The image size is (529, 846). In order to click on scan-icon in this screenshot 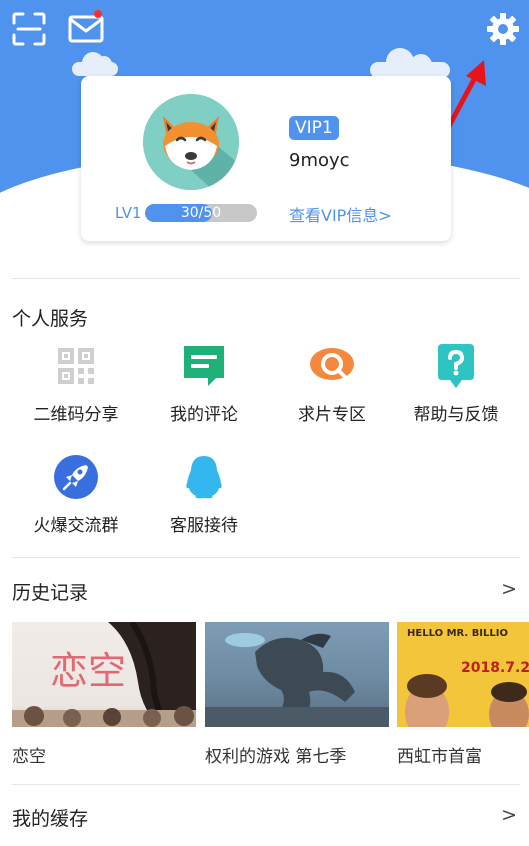, I will do `click(29, 29)`.